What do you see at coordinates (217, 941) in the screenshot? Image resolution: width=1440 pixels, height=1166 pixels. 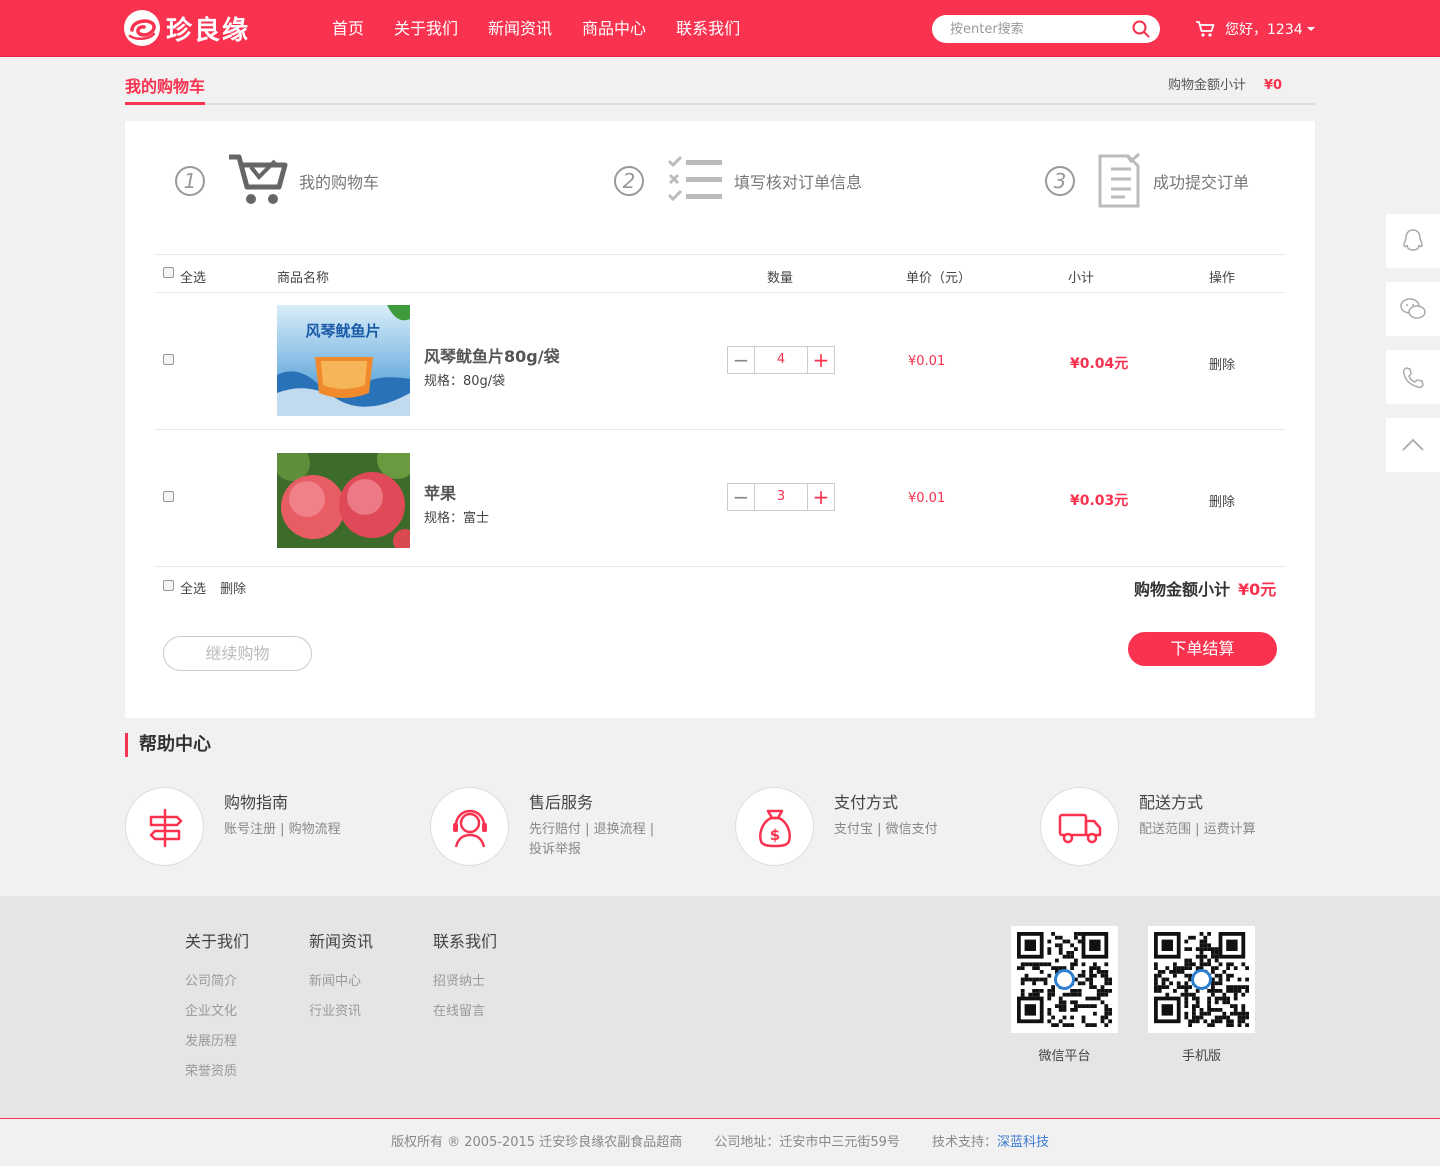 I see `footer-col-title: 关于我们` at bounding box center [217, 941].